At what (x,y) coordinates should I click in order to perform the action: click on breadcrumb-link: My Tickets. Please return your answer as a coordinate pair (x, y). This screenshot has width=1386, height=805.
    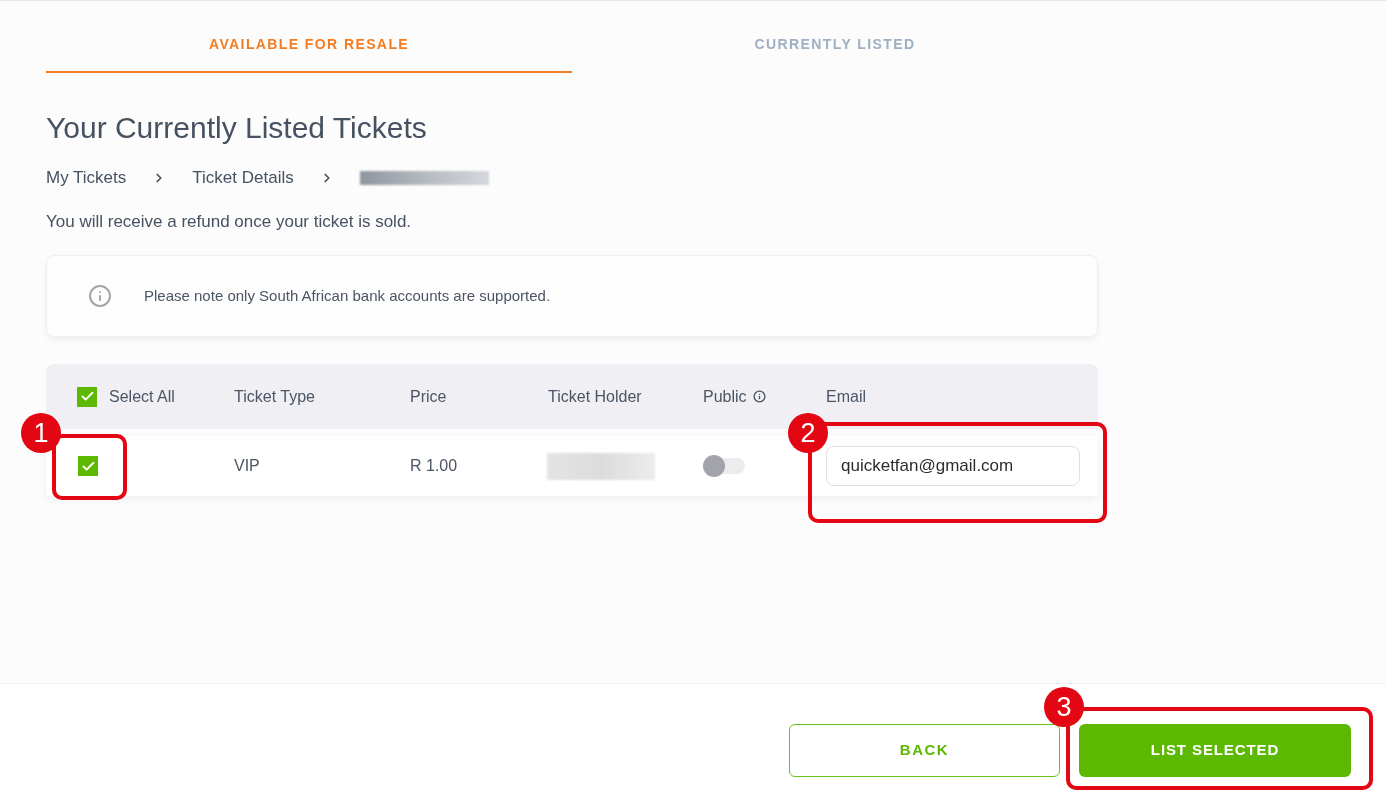
    Looking at the image, I should click on (86, 178).